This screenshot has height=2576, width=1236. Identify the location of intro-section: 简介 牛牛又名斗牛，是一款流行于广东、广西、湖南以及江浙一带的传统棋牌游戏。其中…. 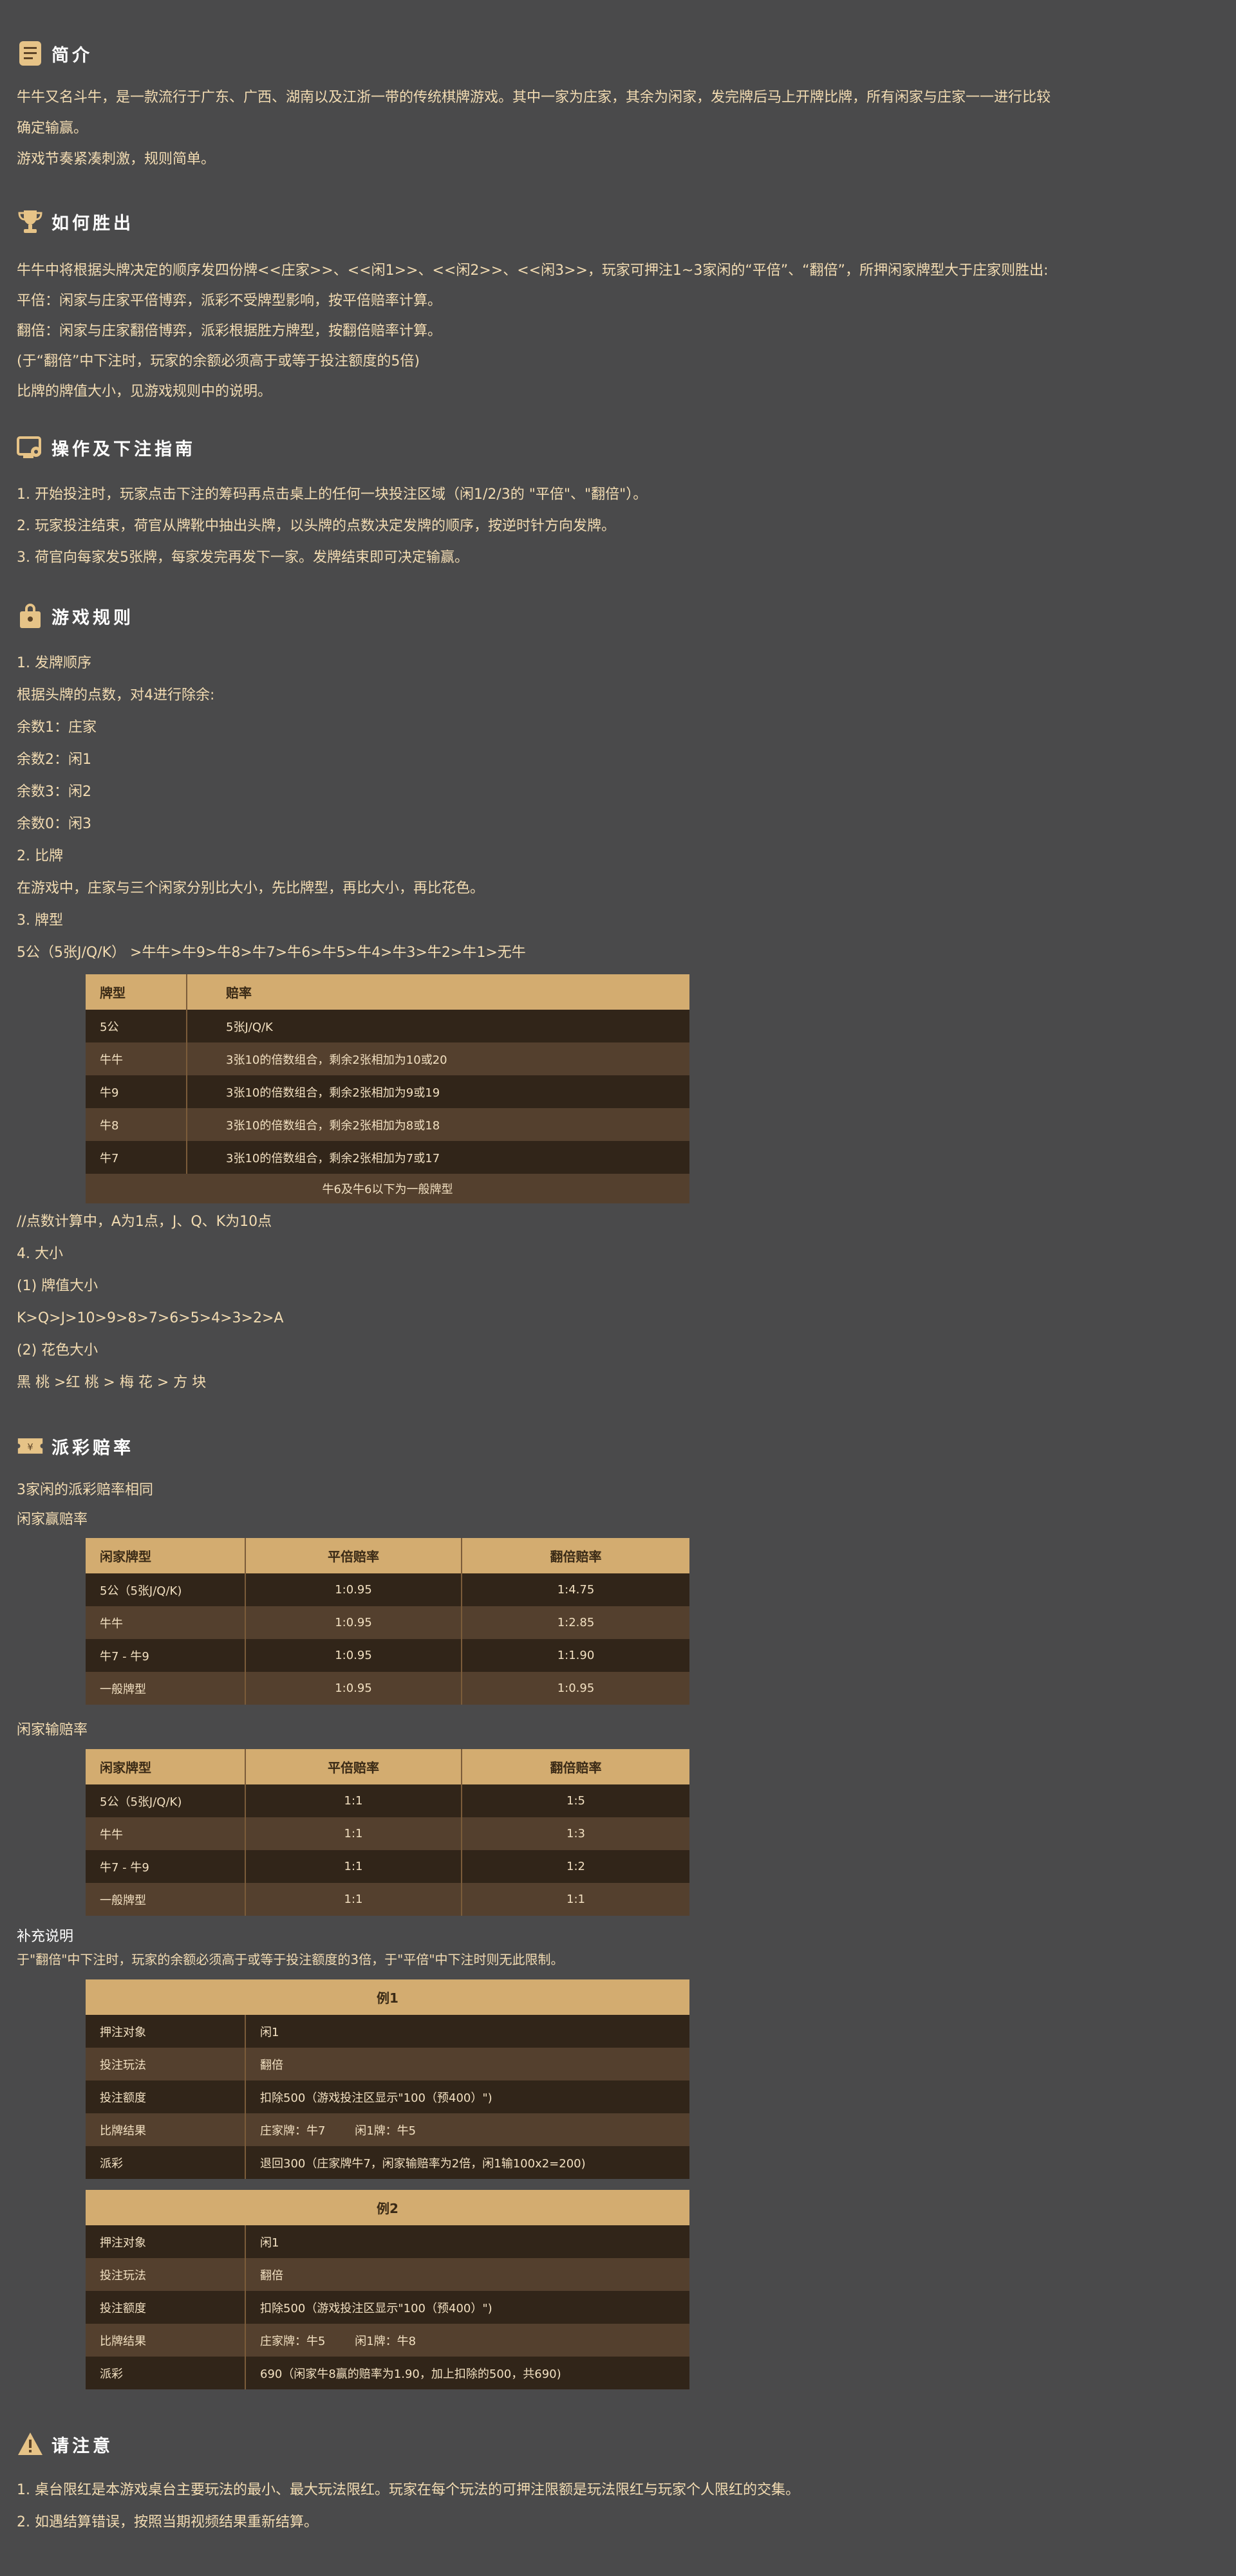
(618, 106).